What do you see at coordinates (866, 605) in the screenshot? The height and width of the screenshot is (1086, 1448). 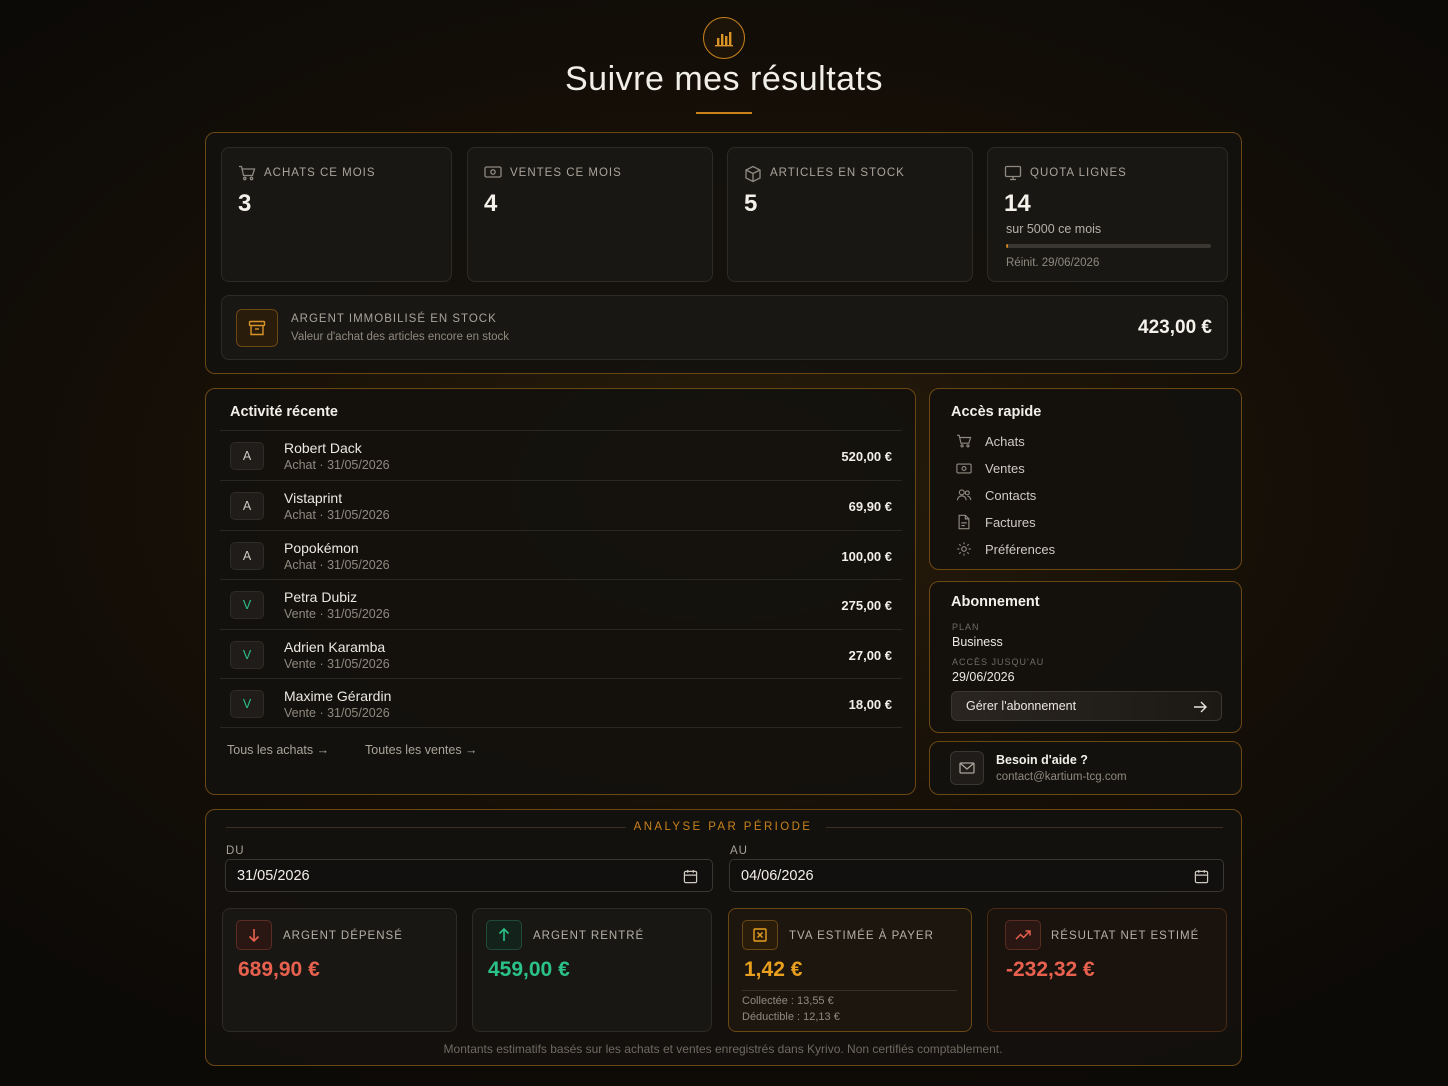 I see `activity-amount: 275,00 €` at bounding box center [866, 605].